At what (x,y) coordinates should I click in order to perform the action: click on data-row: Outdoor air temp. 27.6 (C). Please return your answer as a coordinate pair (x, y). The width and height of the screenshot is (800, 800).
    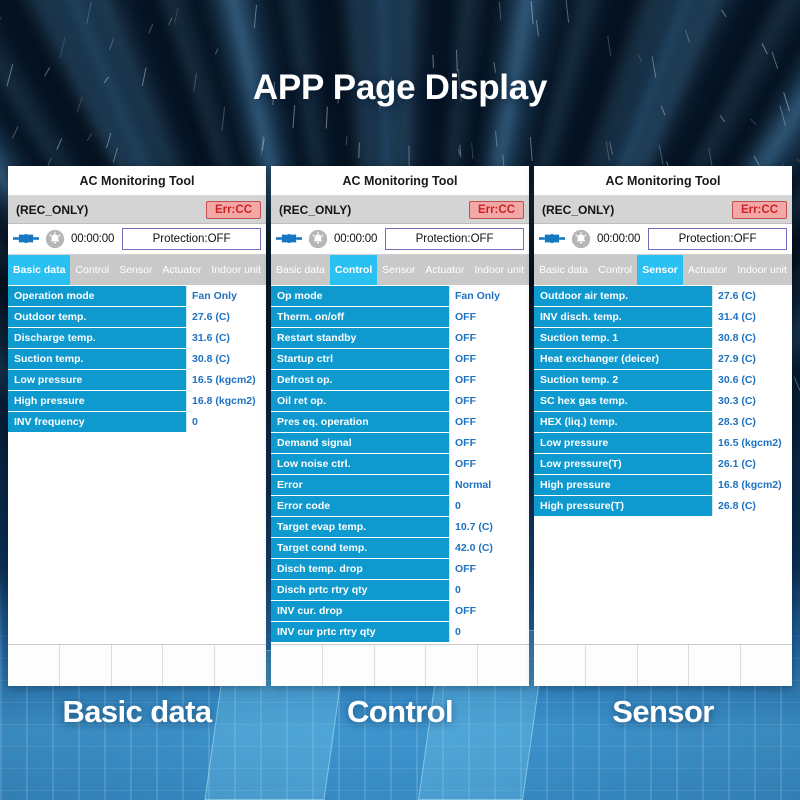
    Looking at the image, I should click on (663, 296).